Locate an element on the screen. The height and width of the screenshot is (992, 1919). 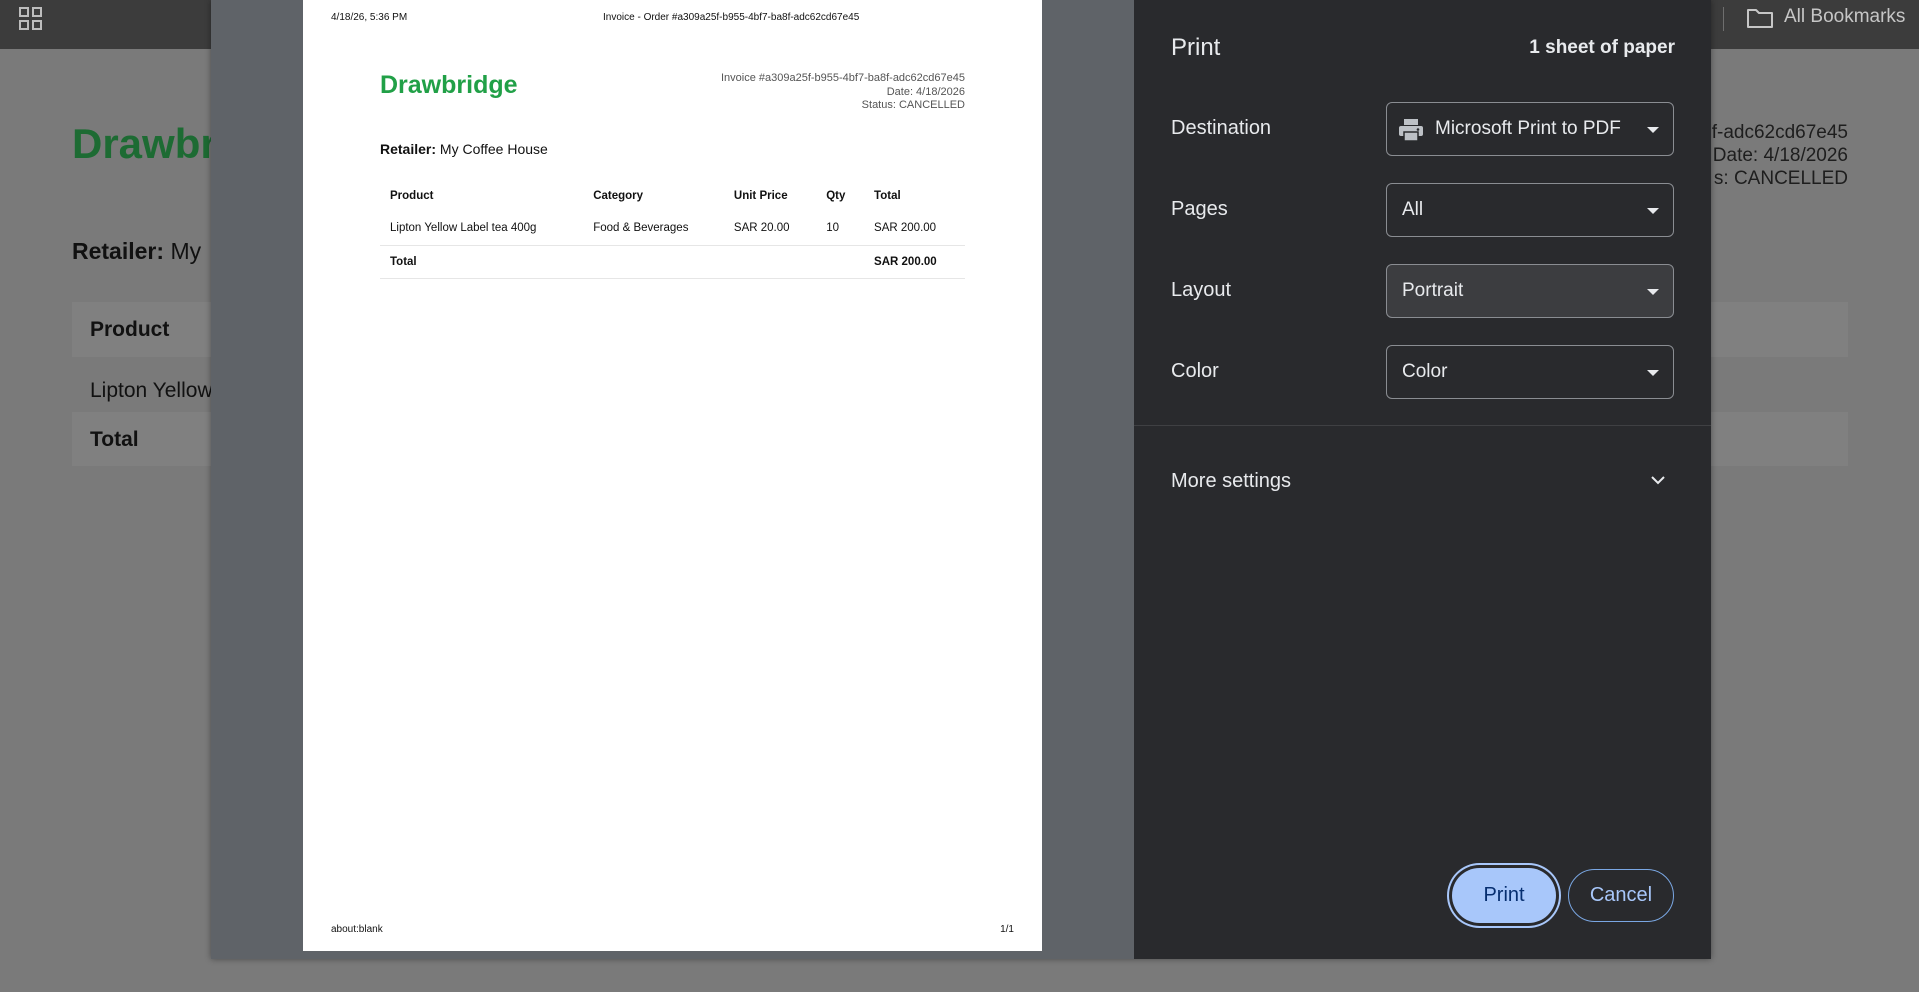
pages-value: All is located at coordinates (1413, 209).